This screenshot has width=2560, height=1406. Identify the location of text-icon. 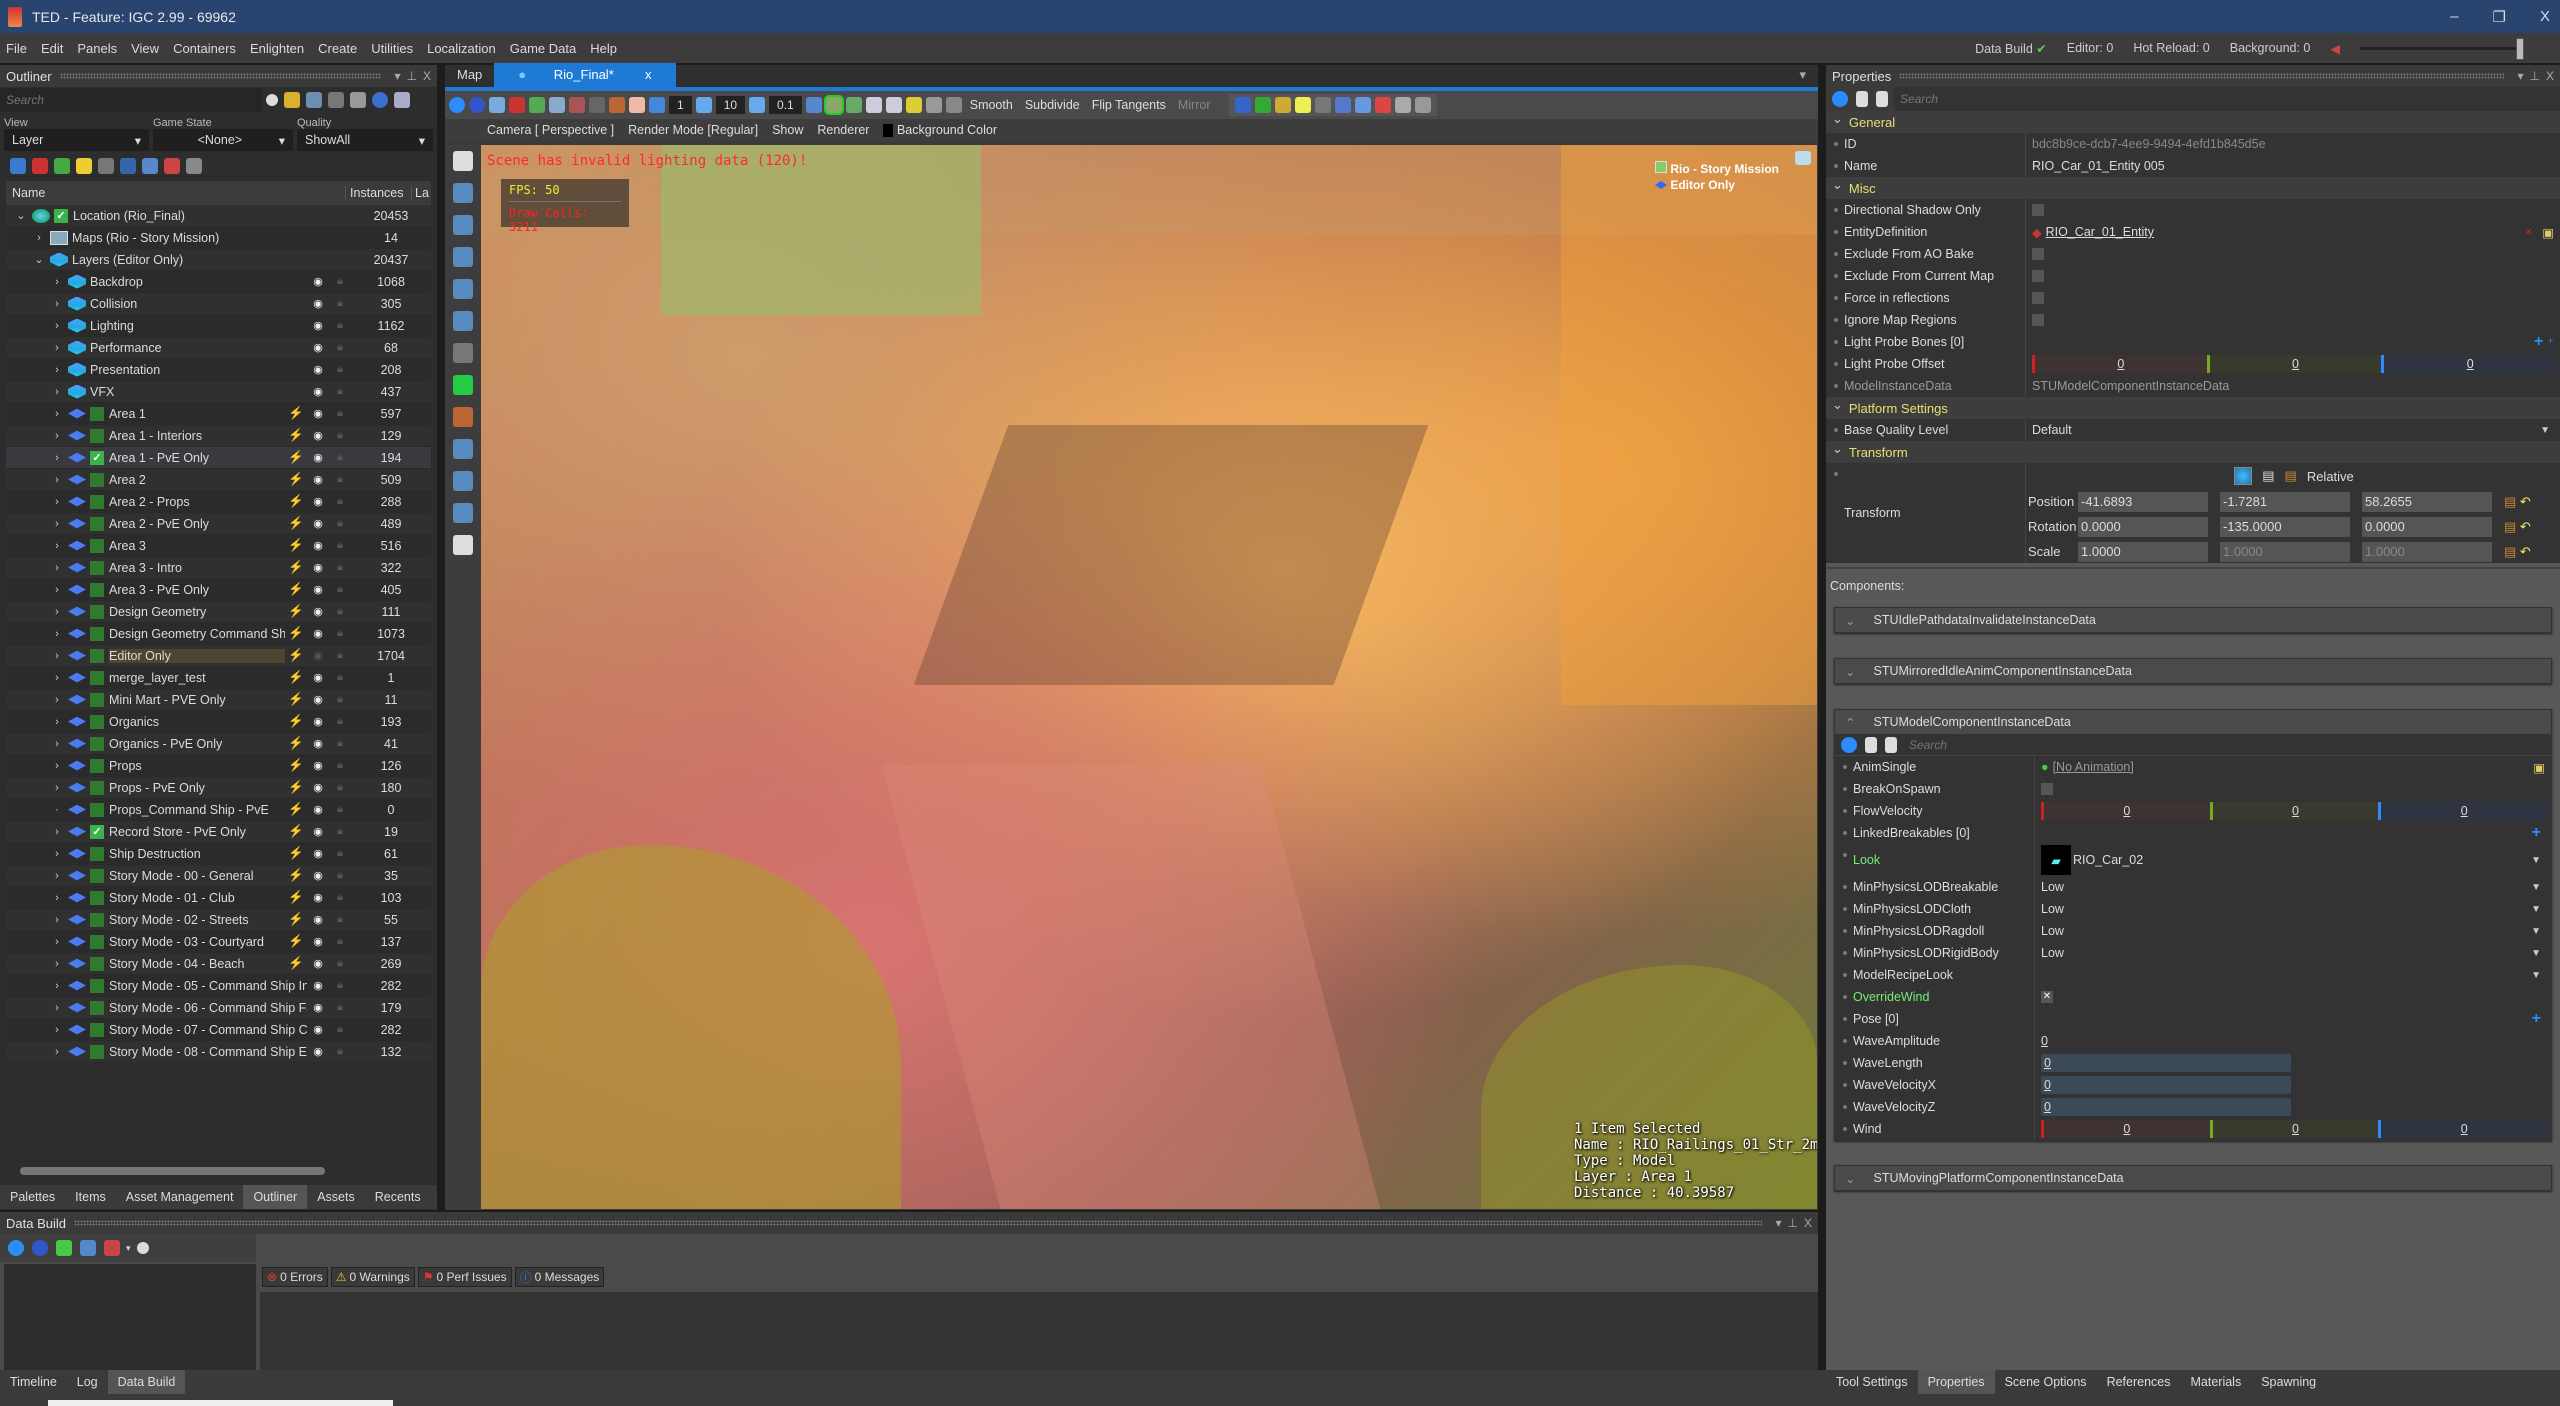
(194, 166).